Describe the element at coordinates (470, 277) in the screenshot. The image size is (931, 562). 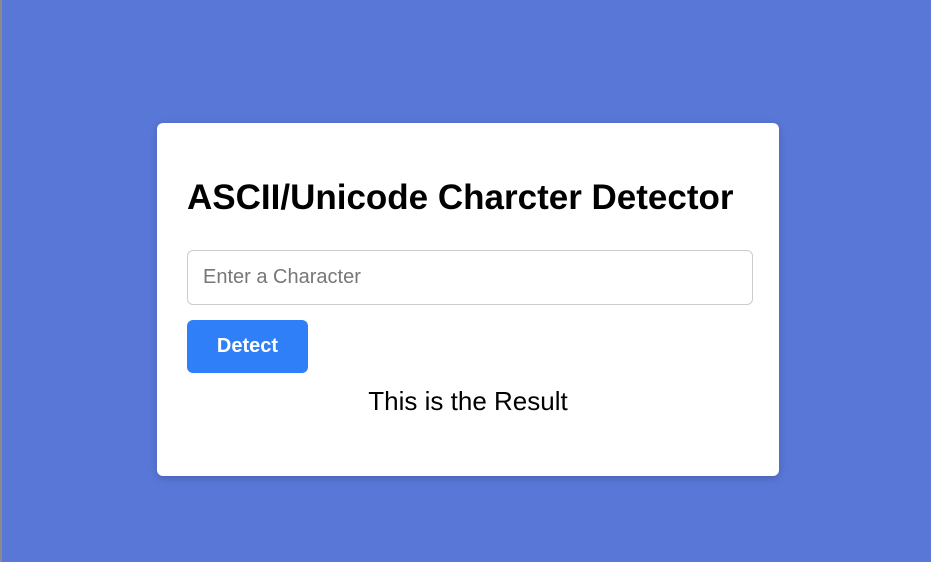
I see `character-input` at that location.